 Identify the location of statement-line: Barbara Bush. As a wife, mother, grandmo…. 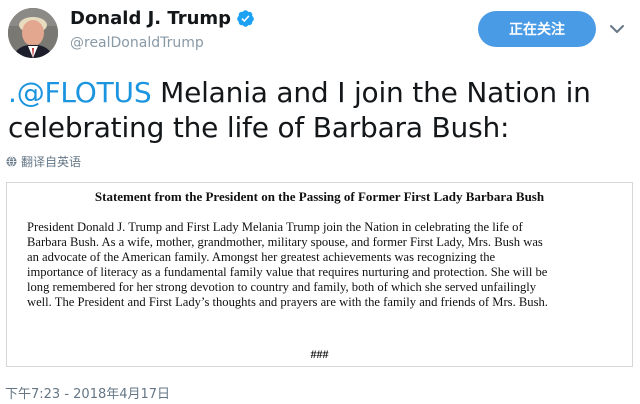
(285, 242).